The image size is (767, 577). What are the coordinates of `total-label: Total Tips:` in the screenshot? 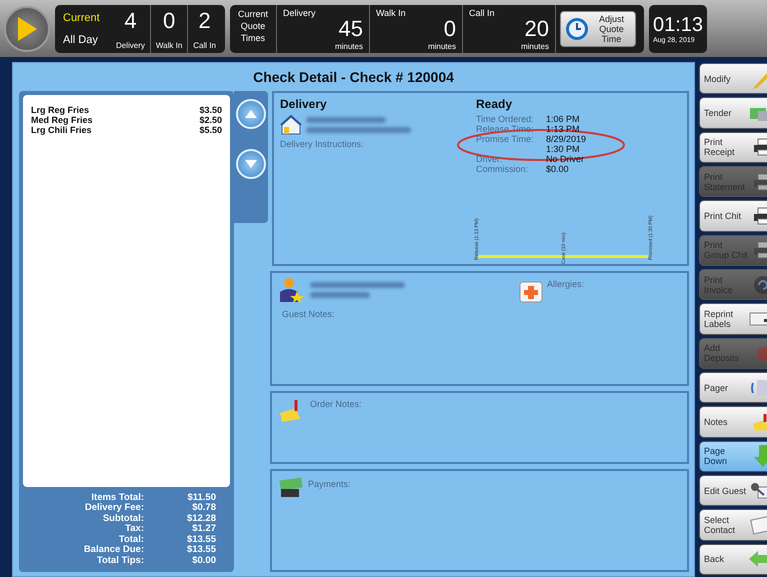 It's located at (120, 561).